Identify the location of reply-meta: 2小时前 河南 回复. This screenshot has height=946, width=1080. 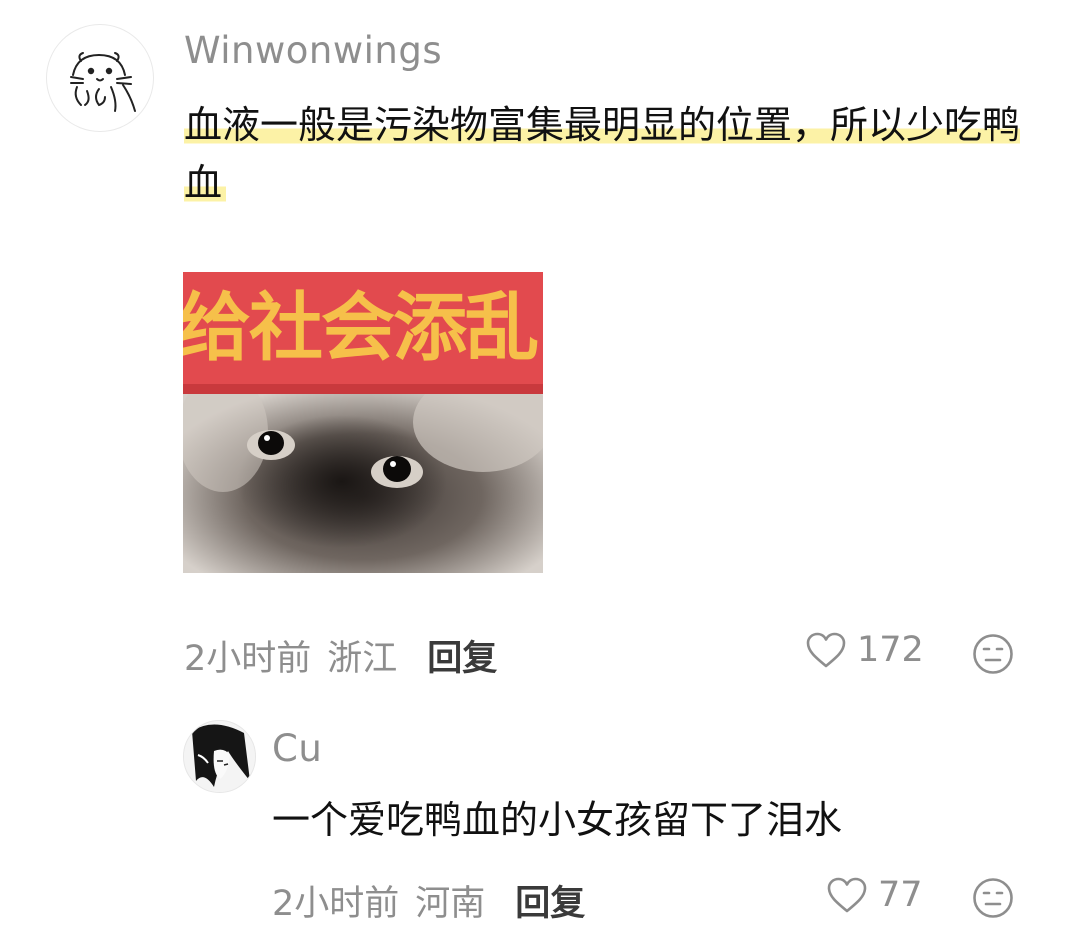
(428, 900).